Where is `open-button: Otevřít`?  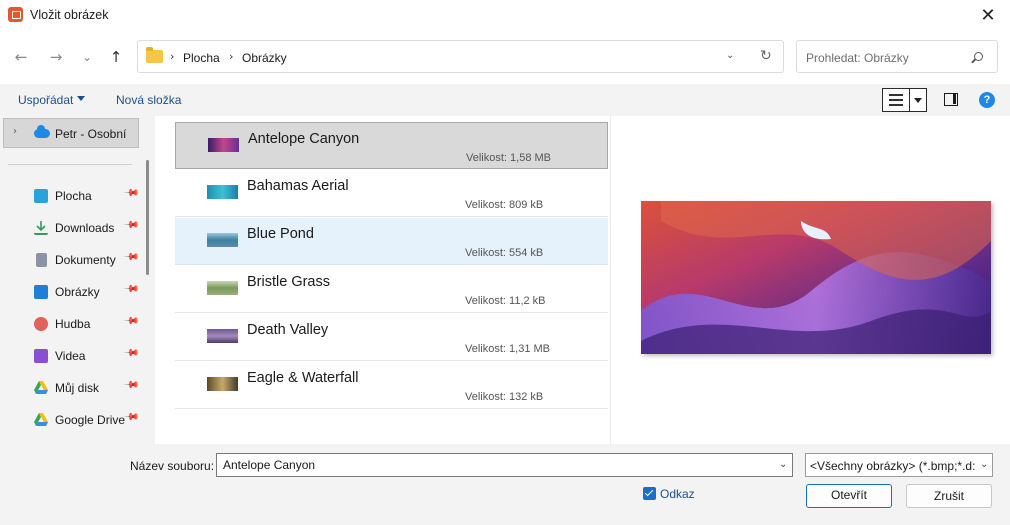
open-button: Otevřít is located at coordinates (849, 496).